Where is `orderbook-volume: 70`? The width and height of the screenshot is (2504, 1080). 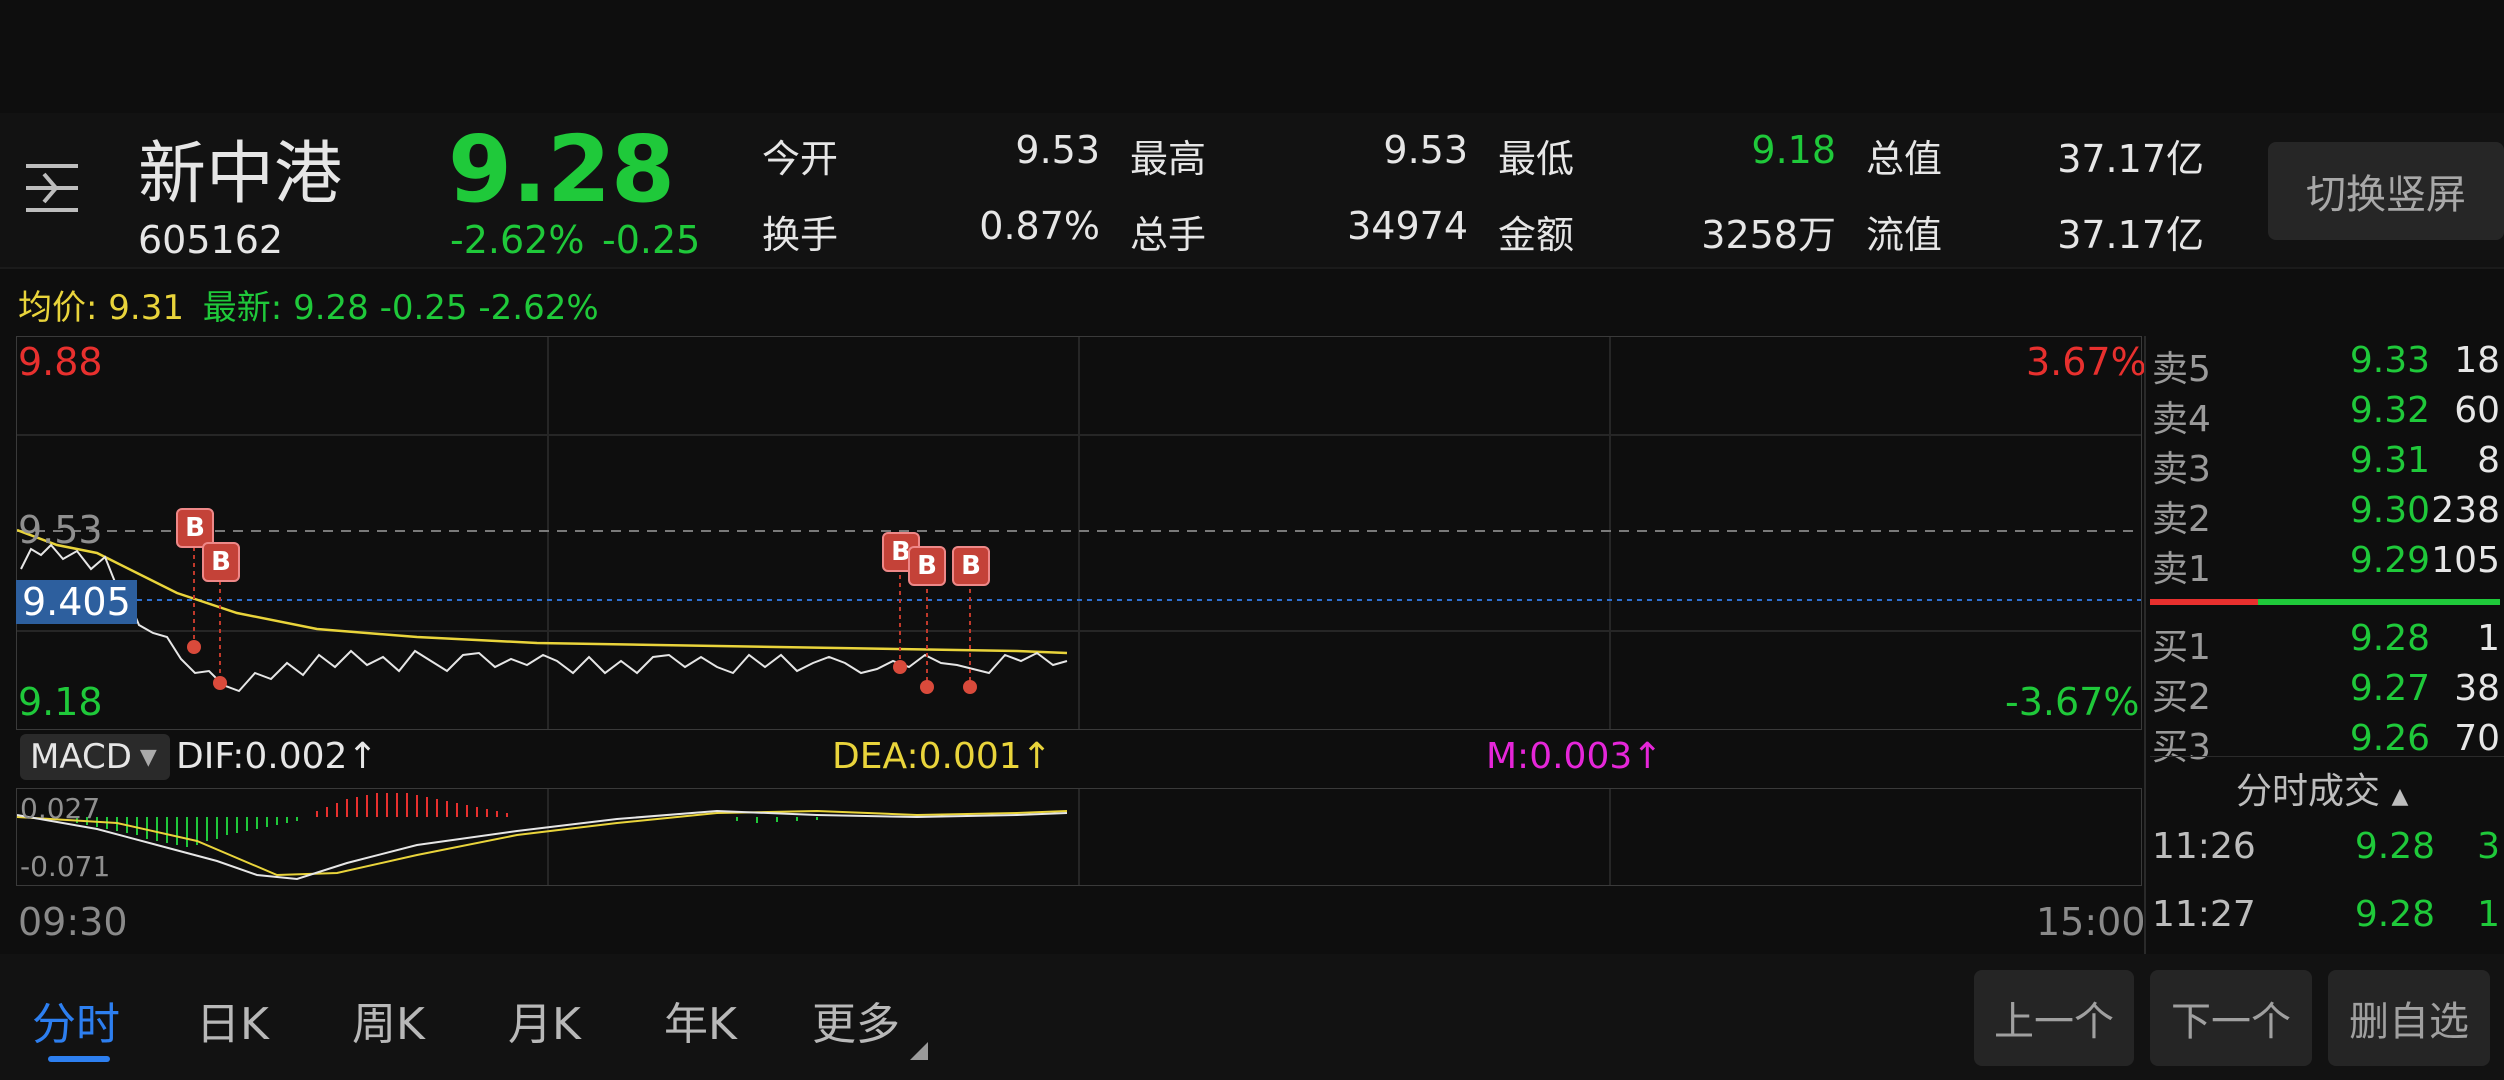
orderbook-volume: 70 is located at coordinates (2477, 738).